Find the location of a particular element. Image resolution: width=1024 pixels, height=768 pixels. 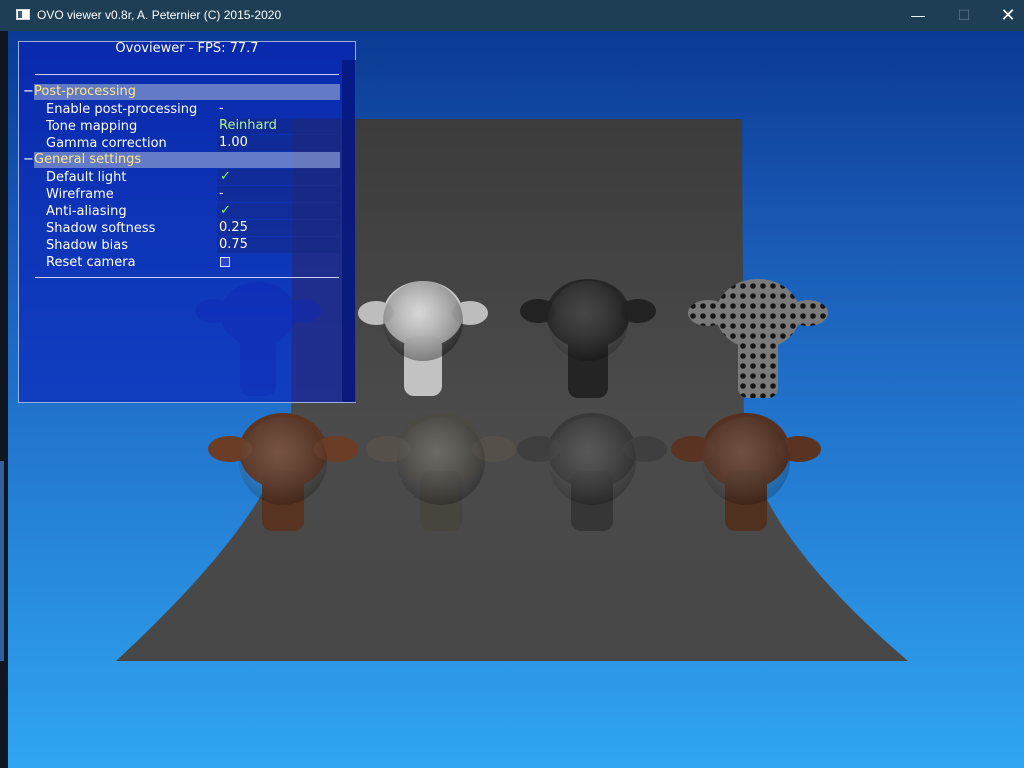

enable-post-processing-toggle: - is located at coordinates (278, 109).